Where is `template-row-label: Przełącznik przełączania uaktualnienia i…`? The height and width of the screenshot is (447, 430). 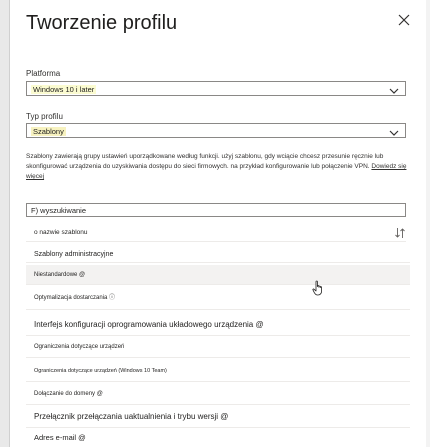
template-row-label: Przełącznik przełączania uaktualnienia i… is located at coordinates (131, 416).